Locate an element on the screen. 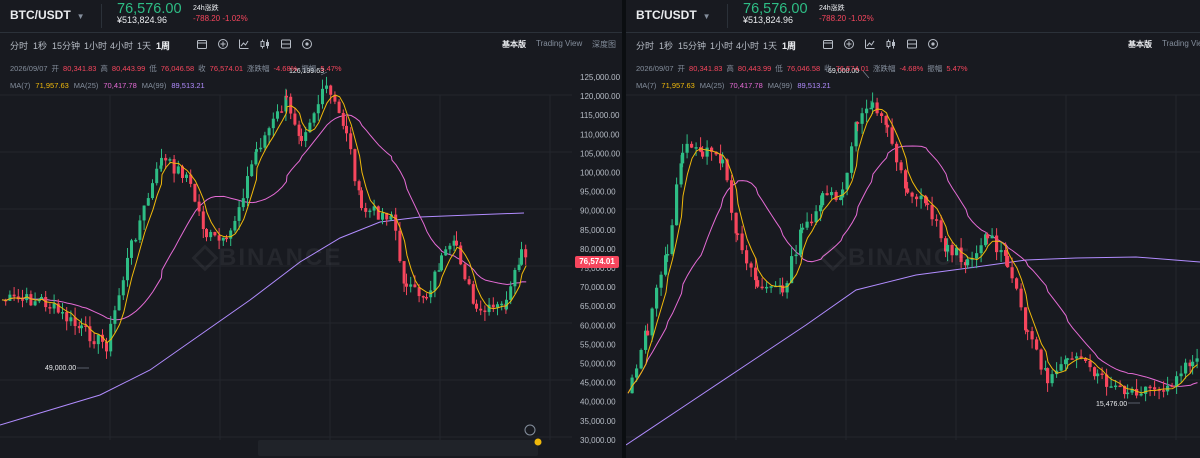 Image resolution: width=1200 pixels, height=458 pixels. y-tick-label: 120,000.00 is located at coordinates (600, 96).